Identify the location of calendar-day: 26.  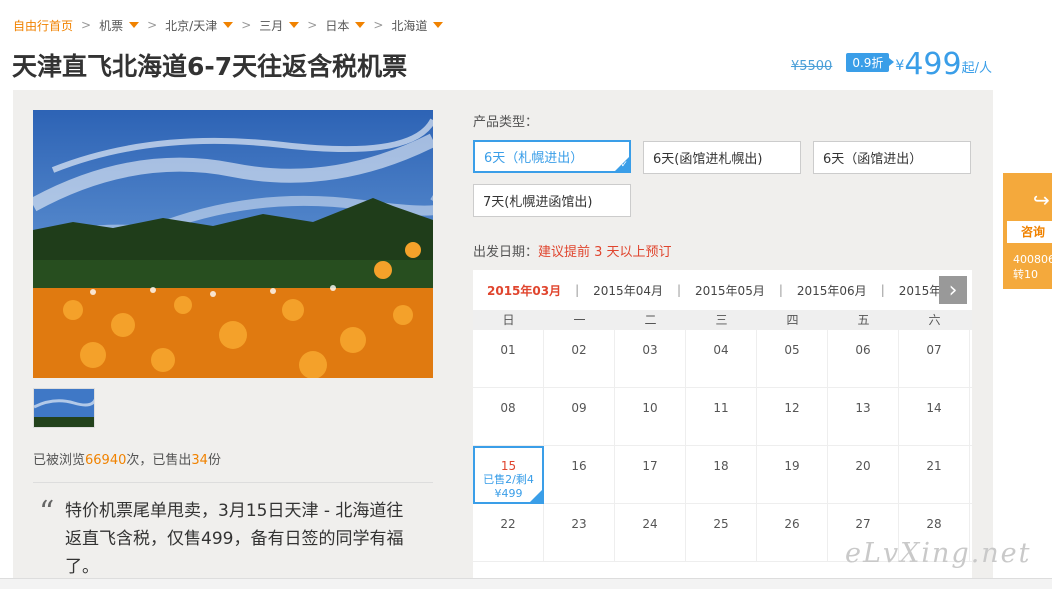
(792, 533).